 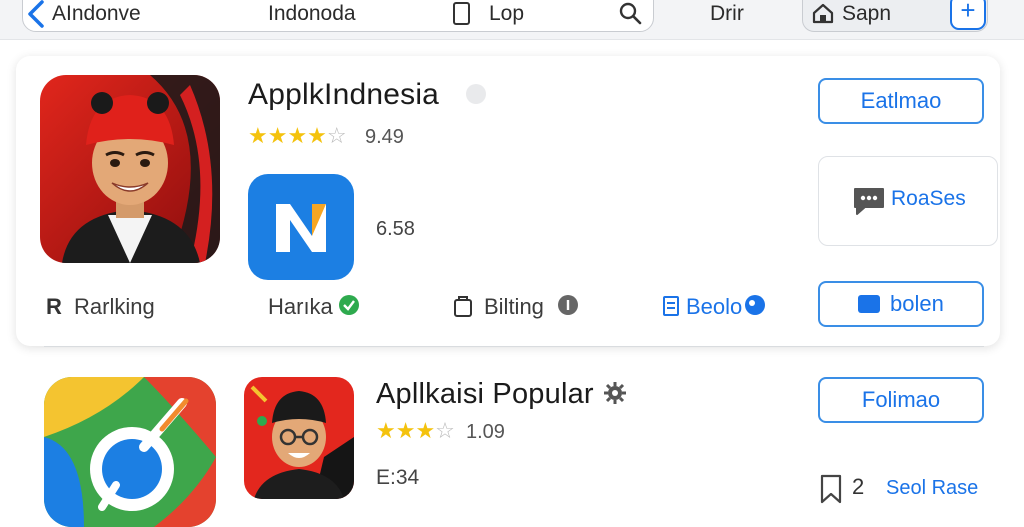 I want to click on back-label: AIndonve, so click(x=96, y=14).